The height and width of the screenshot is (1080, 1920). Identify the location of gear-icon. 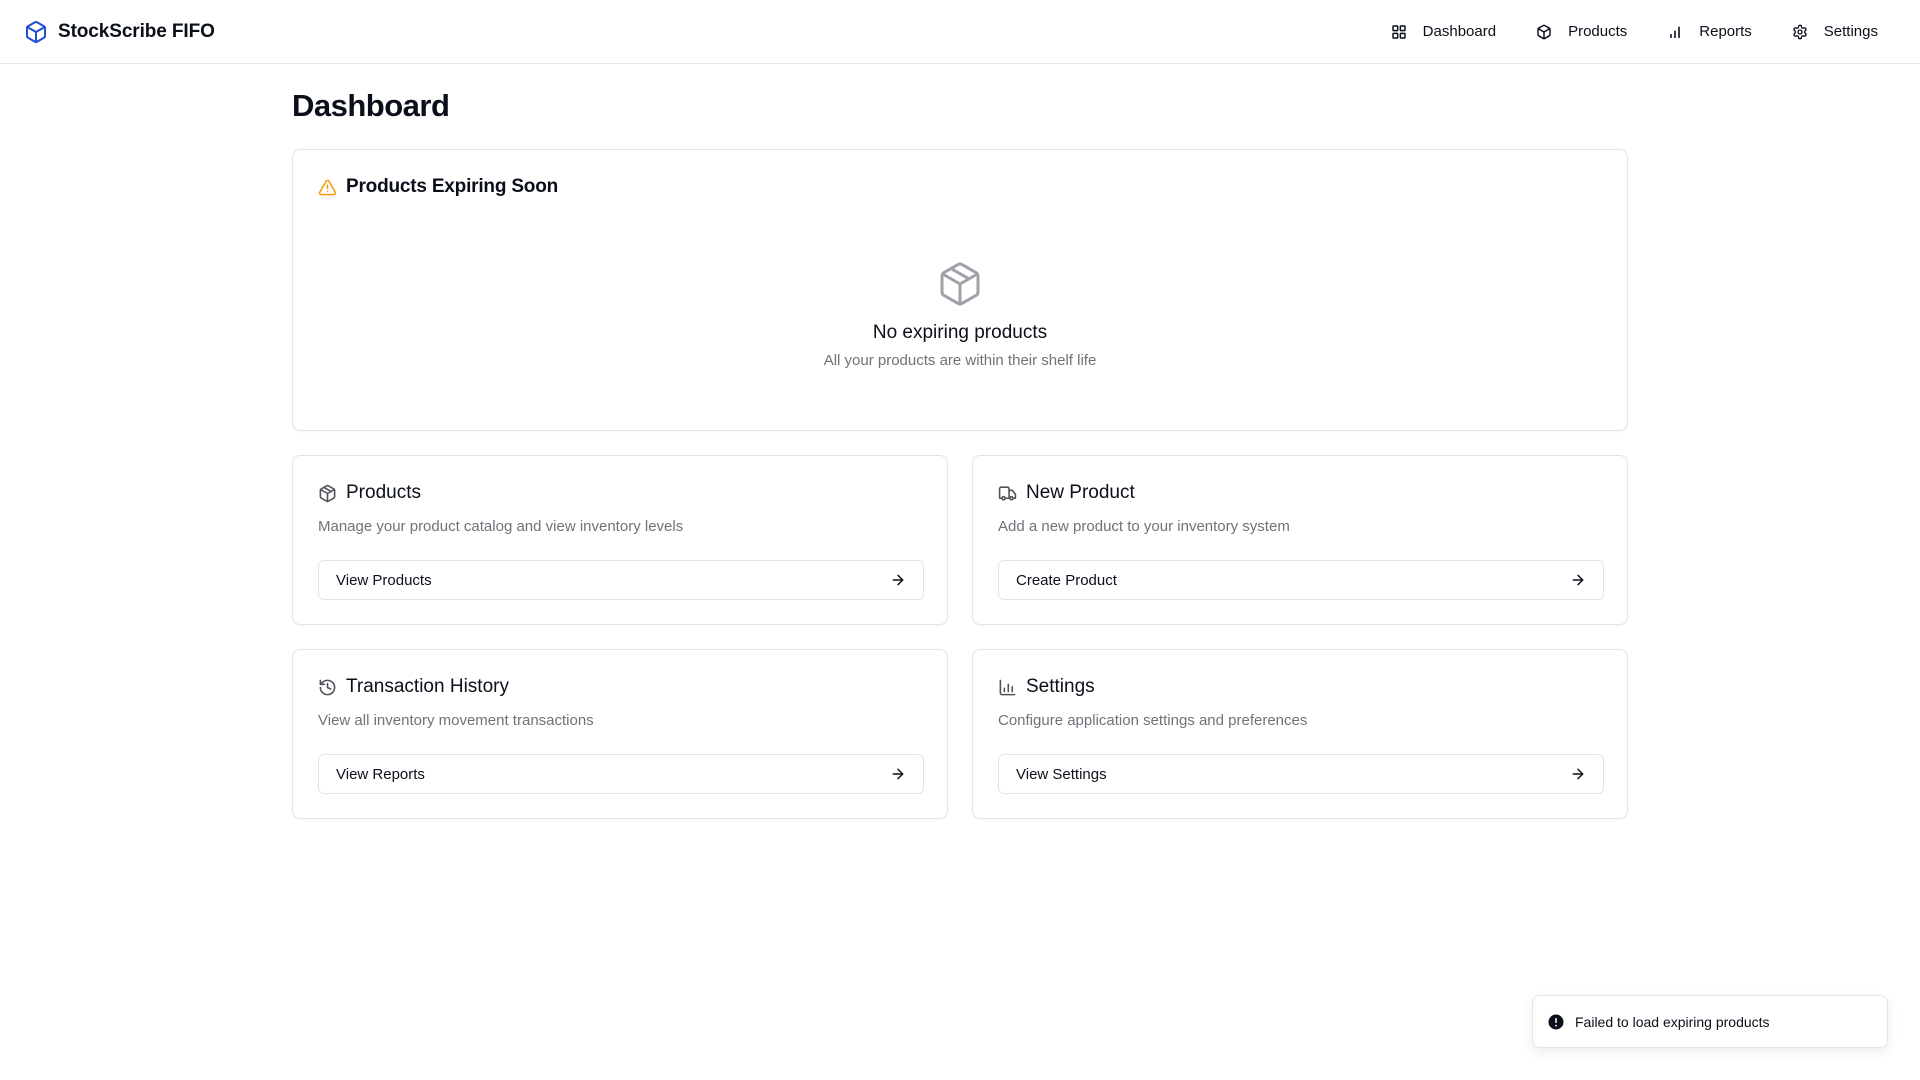
(1800, 32).